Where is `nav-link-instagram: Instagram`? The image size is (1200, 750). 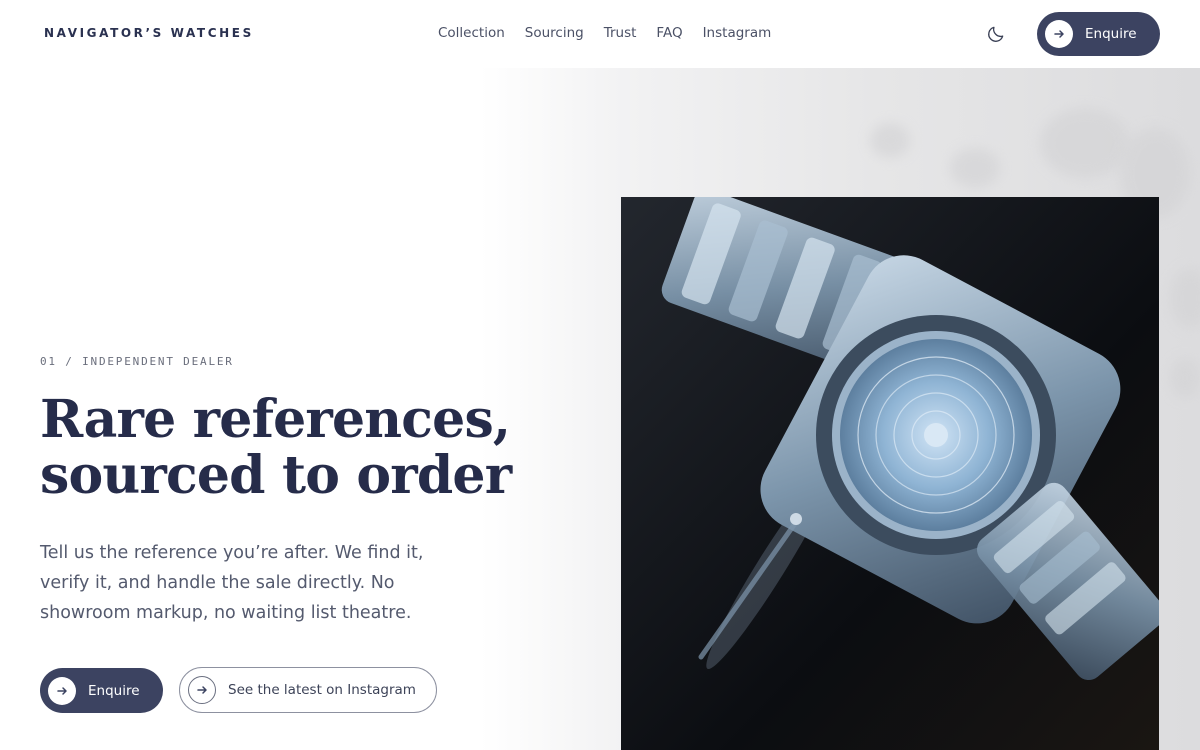 nav-link-instagram: Instagram is located at coordinates (737, 33).